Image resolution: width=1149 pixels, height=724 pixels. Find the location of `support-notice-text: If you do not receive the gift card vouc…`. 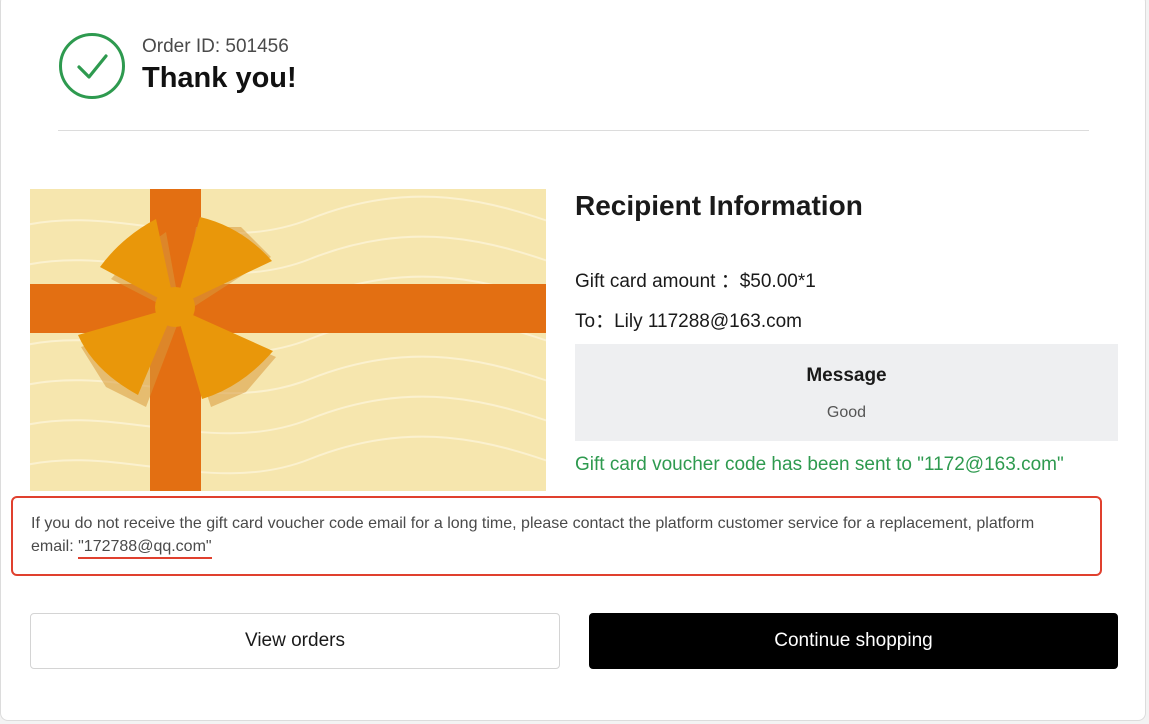

support-notice-text: If you do not receive the gift card vouc… is located at coordinates (556, 535).